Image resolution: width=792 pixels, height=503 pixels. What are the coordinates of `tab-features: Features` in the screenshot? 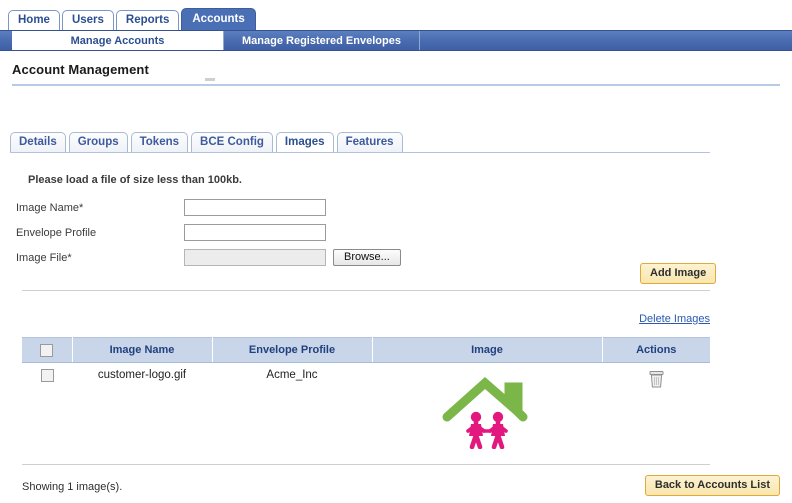 It's located at (369, 142).